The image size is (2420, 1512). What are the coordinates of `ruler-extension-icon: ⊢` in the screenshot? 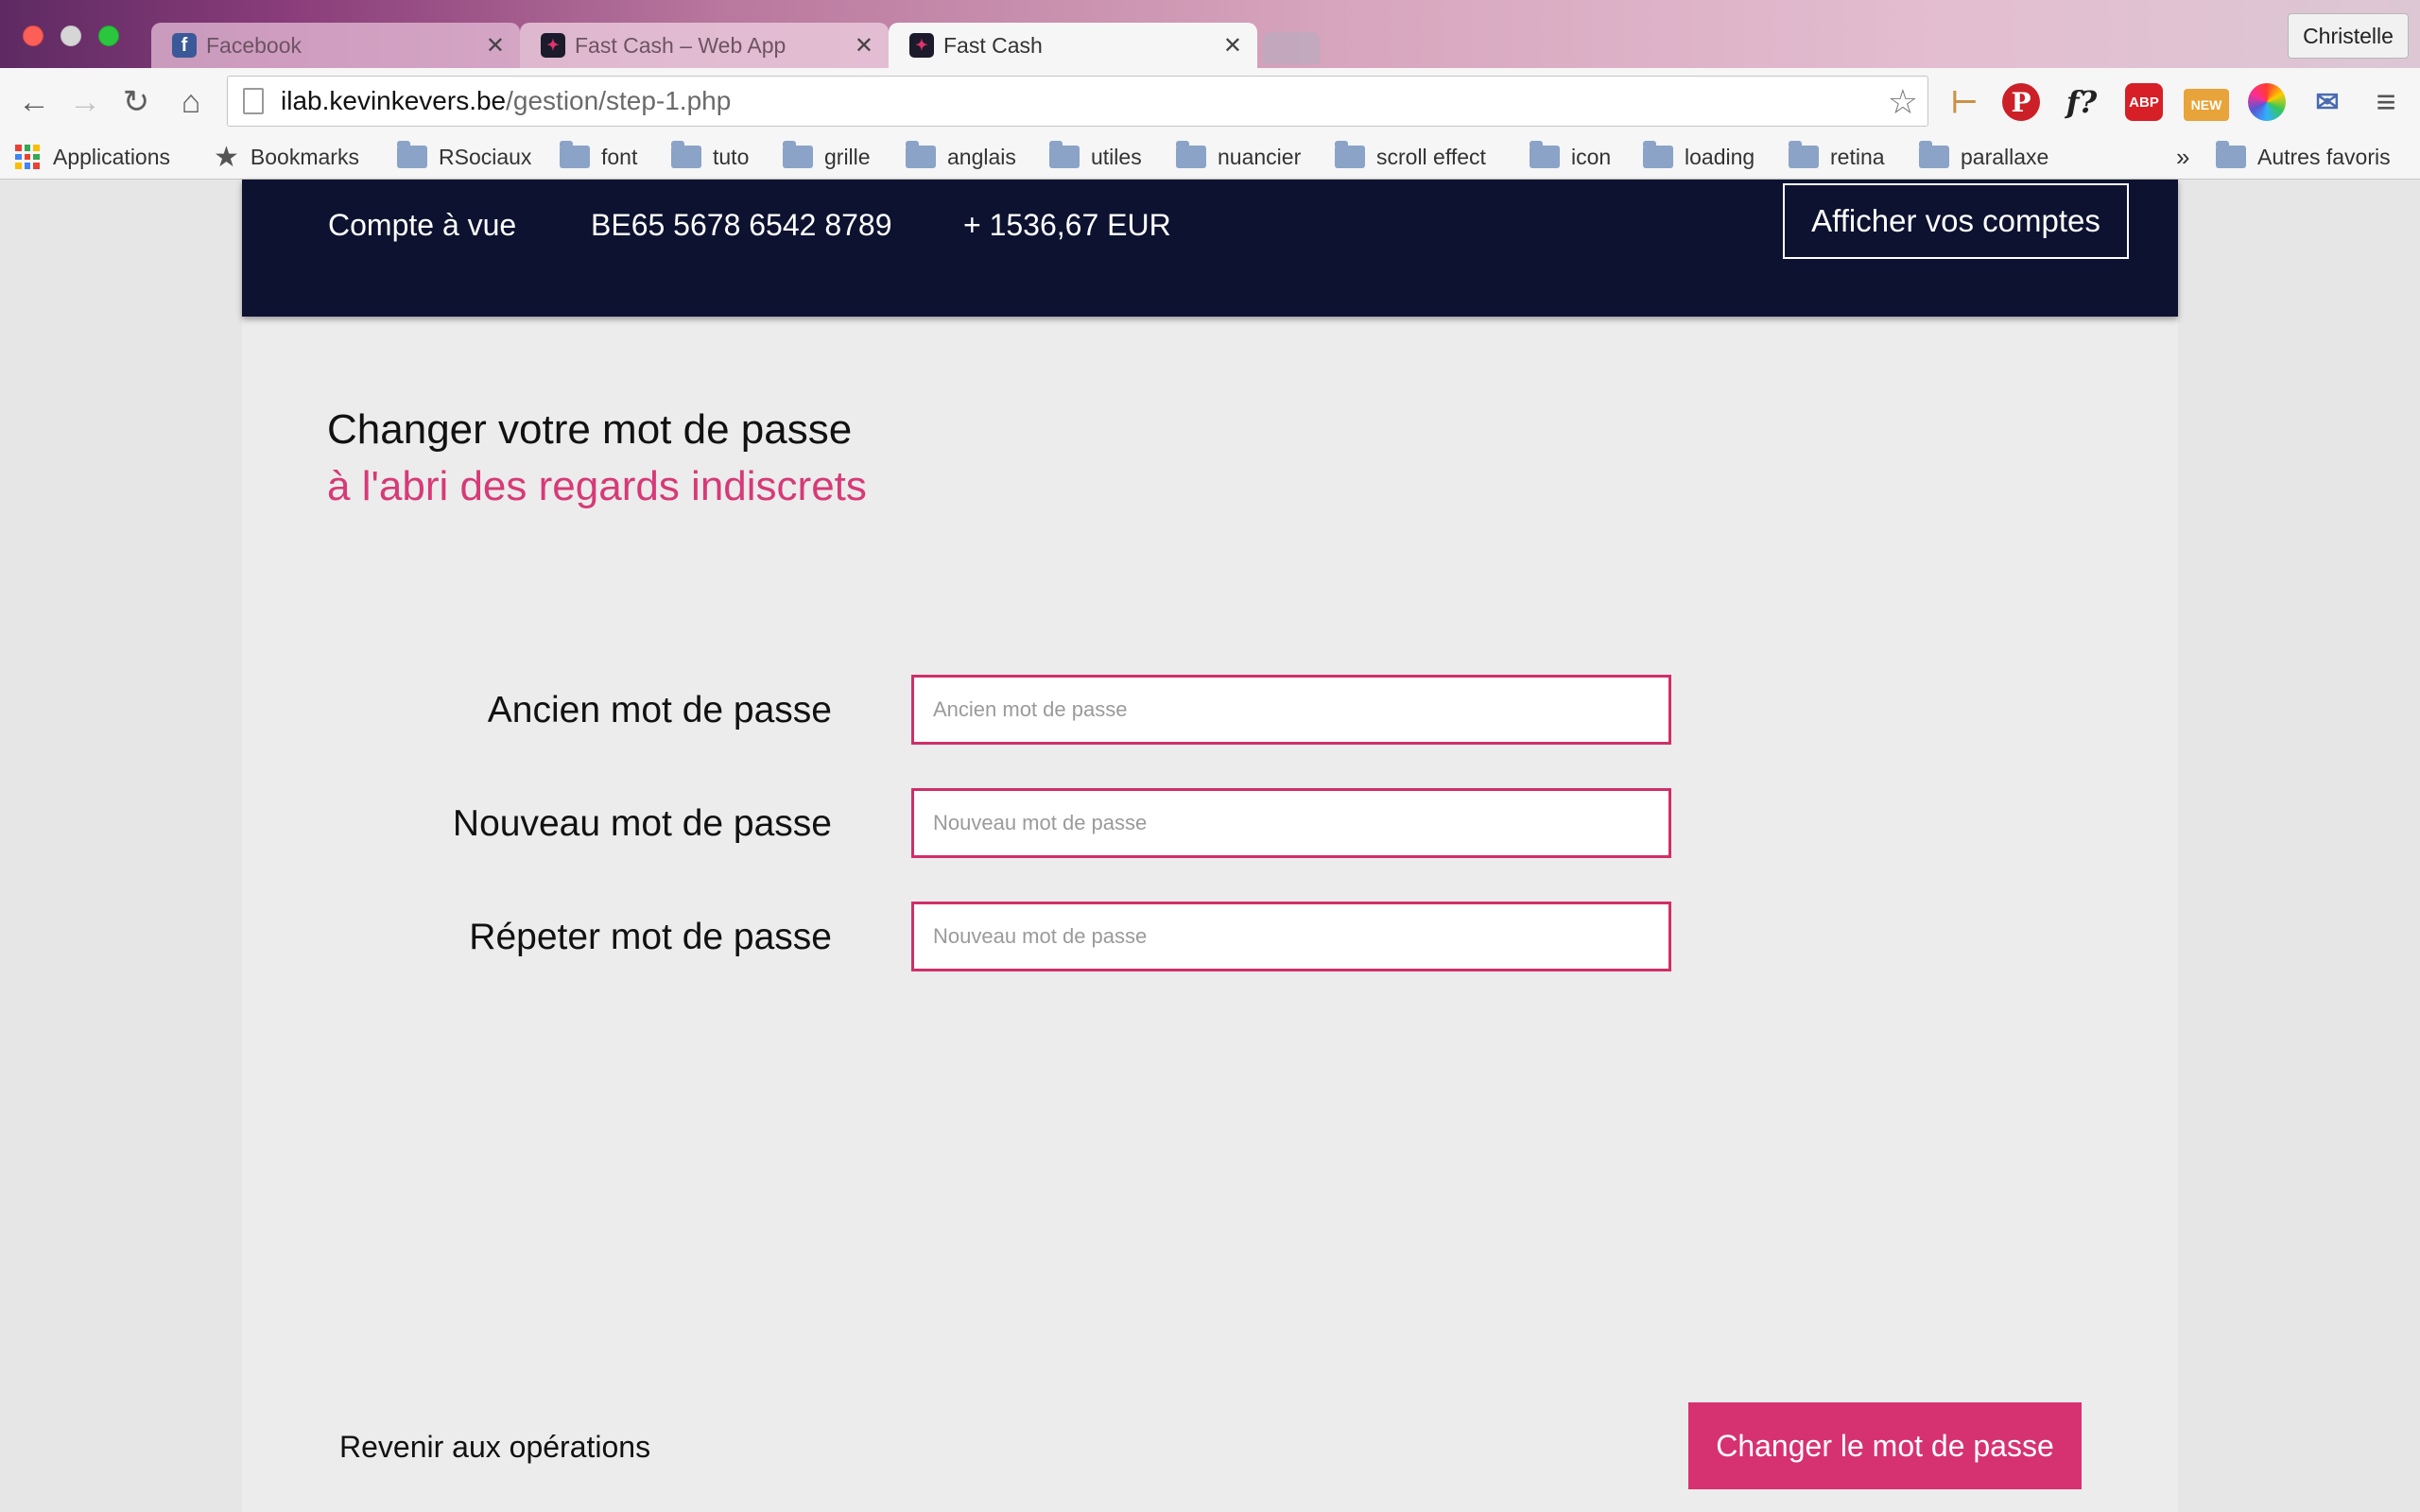 It's located at (1964, 102).